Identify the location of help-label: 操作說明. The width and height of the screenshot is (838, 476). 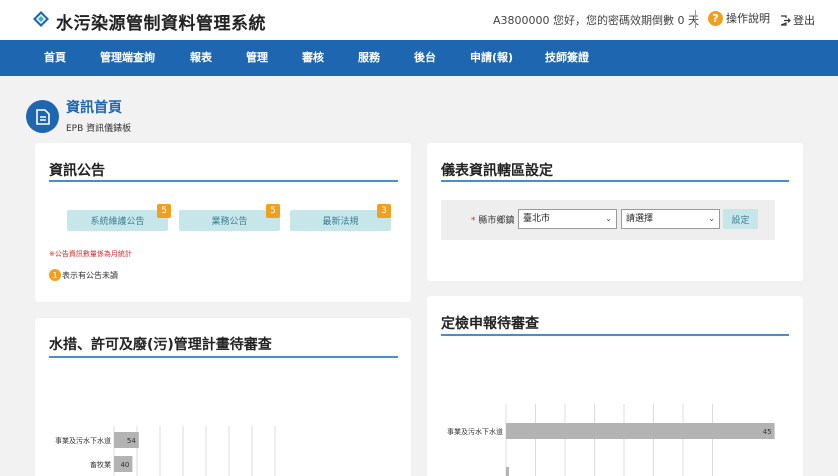
(748, 18).